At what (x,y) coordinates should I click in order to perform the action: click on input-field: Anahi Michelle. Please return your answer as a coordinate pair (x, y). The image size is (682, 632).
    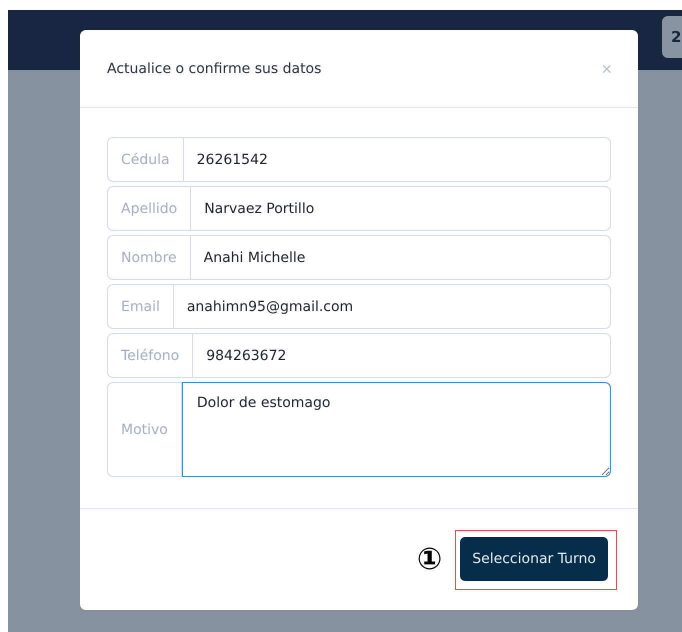
    Looking at the image, I should click on (400, 257).